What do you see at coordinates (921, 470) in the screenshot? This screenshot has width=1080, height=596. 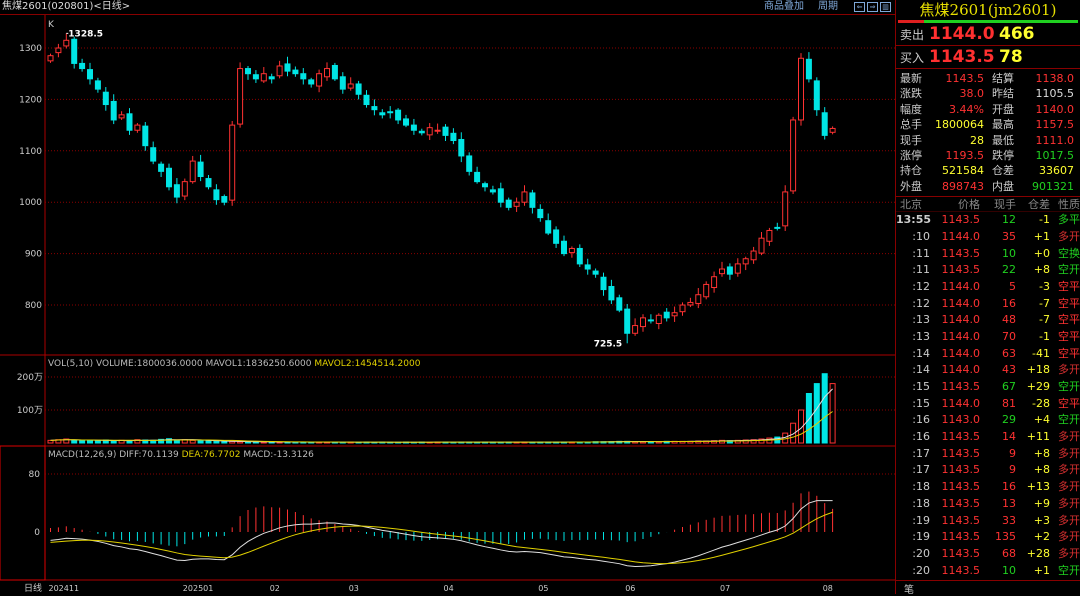 I see `tick-time: :17` at bounding box center [921, 470].